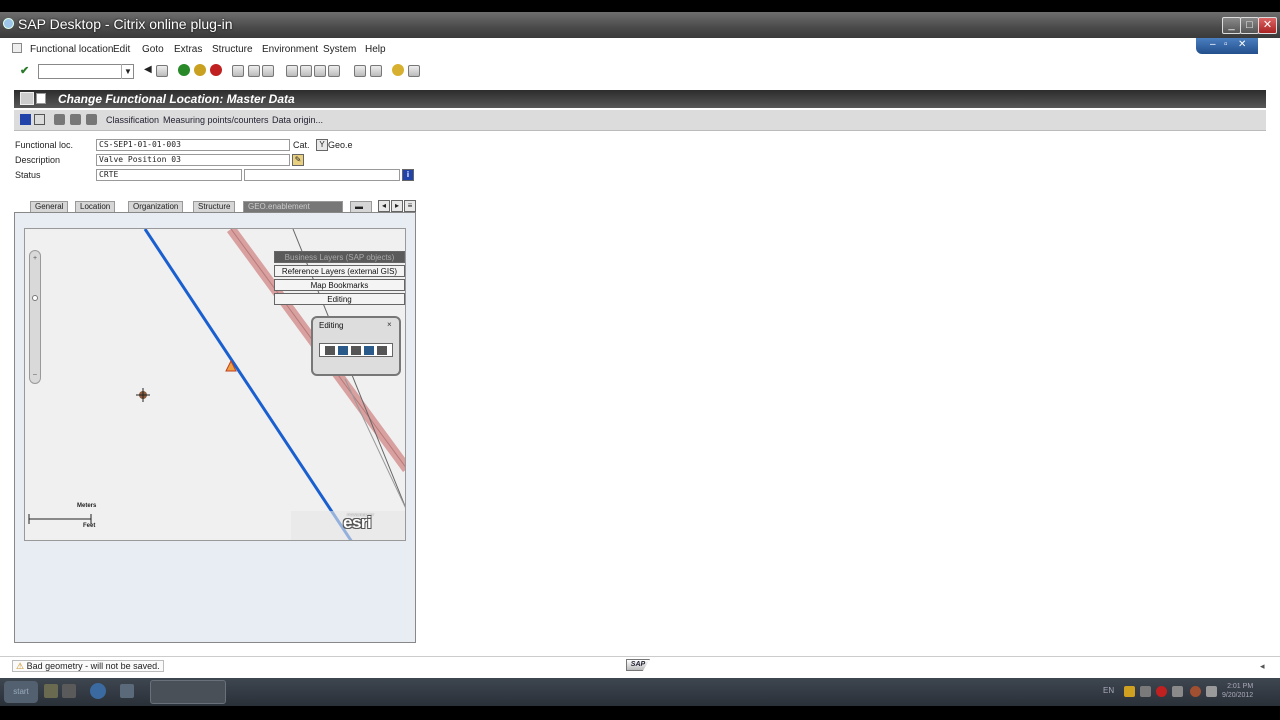 The width and height of the screenshot is (1280, 720). Describe the element at coordinates (1242, 44) in the screenshot. I see `sap-close-icon: ✕` at that location.